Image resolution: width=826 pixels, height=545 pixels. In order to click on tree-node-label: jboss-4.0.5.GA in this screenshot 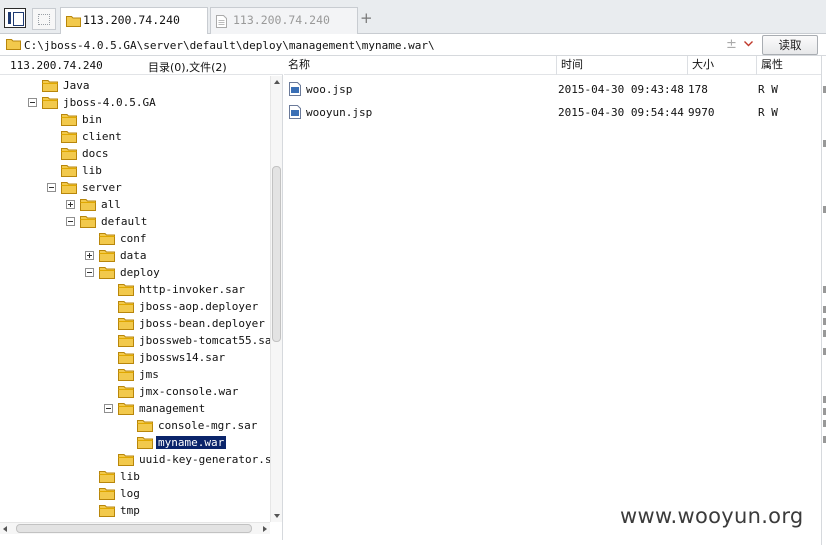, I will do `click(109, 102)`.